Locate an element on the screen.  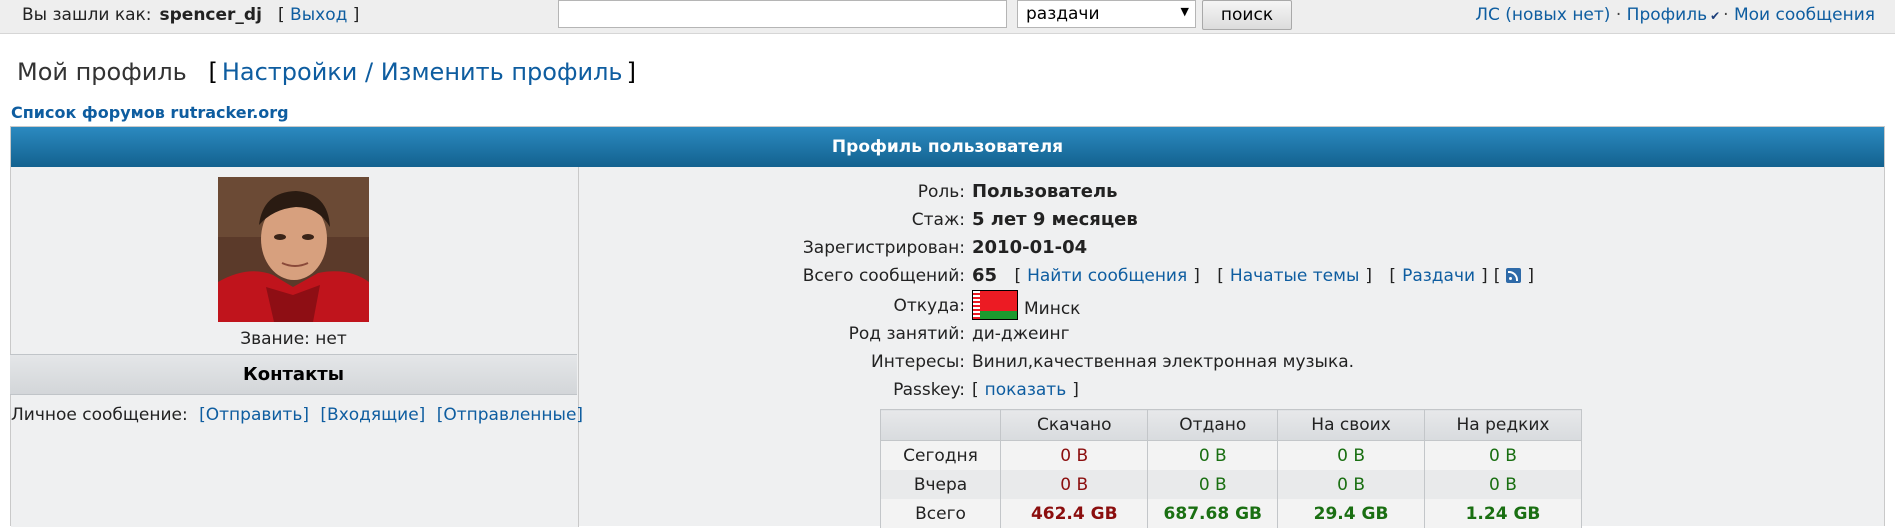
releases-link: Раздачи is located at coordinates (1438, 276).